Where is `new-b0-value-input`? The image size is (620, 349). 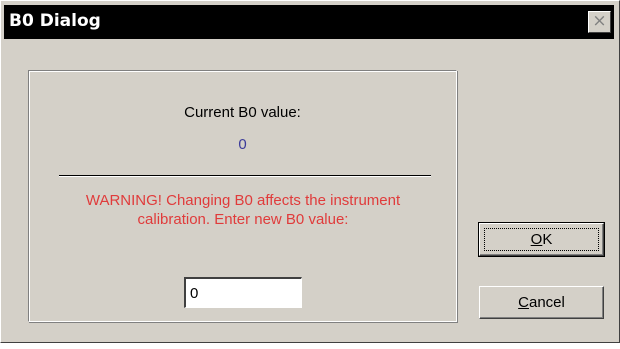 new-b0-value-input is located at coordinates (243, 292).